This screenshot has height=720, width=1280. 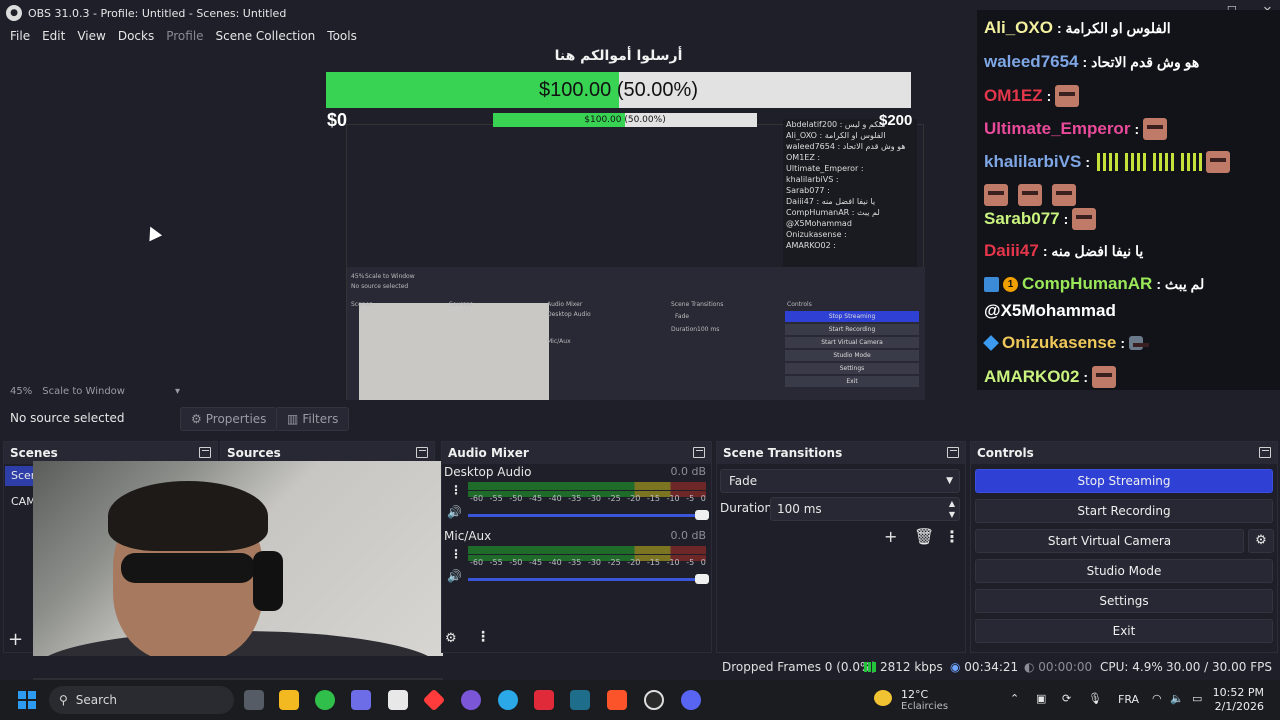 I want to click on brave-icon, so click(x=617, y=700).